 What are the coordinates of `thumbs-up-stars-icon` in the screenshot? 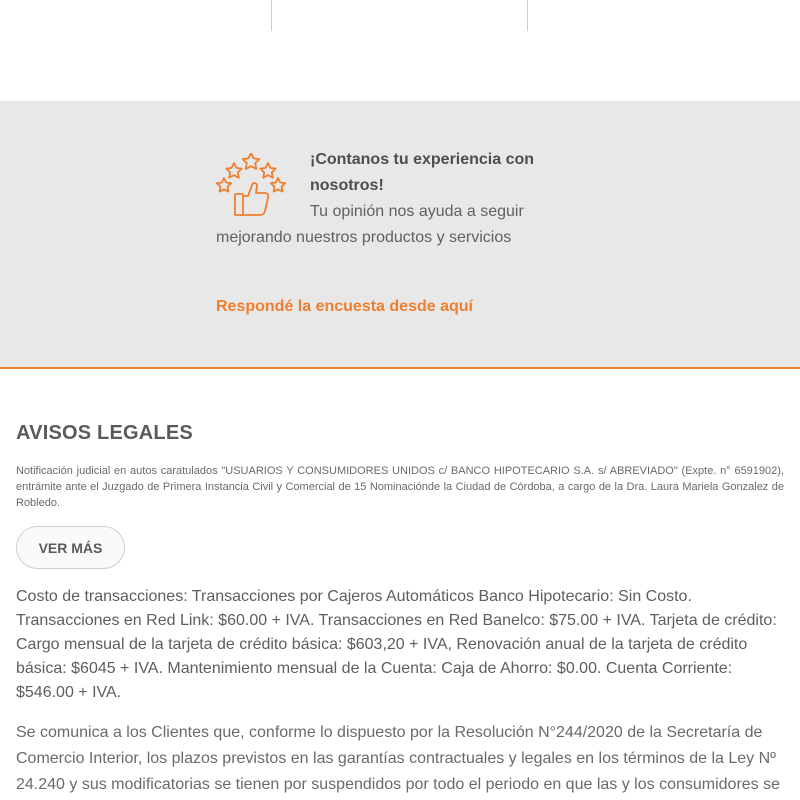 It's located at (251, 185).